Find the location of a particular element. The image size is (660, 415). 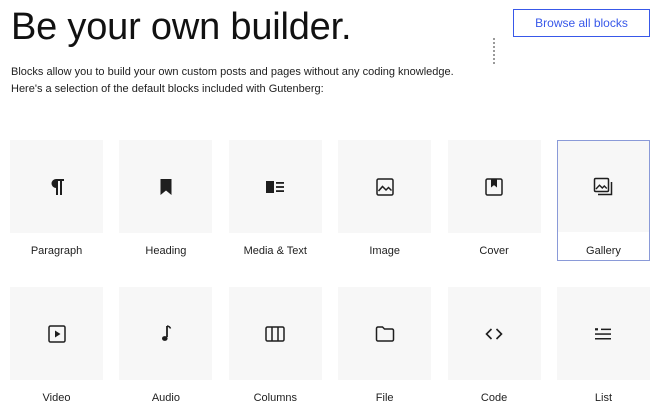

block-code: Code is located at coordinates (494, 347).